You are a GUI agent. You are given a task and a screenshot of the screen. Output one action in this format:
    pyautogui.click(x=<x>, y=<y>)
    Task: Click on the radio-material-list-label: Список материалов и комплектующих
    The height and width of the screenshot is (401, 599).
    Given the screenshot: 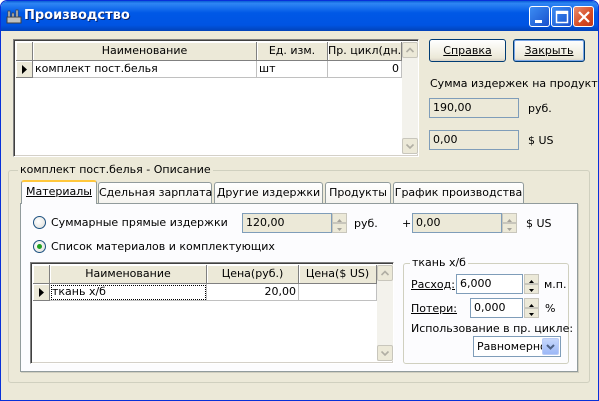 What is the action you would take?
    pyautogui.click(x=163, y=246)
    